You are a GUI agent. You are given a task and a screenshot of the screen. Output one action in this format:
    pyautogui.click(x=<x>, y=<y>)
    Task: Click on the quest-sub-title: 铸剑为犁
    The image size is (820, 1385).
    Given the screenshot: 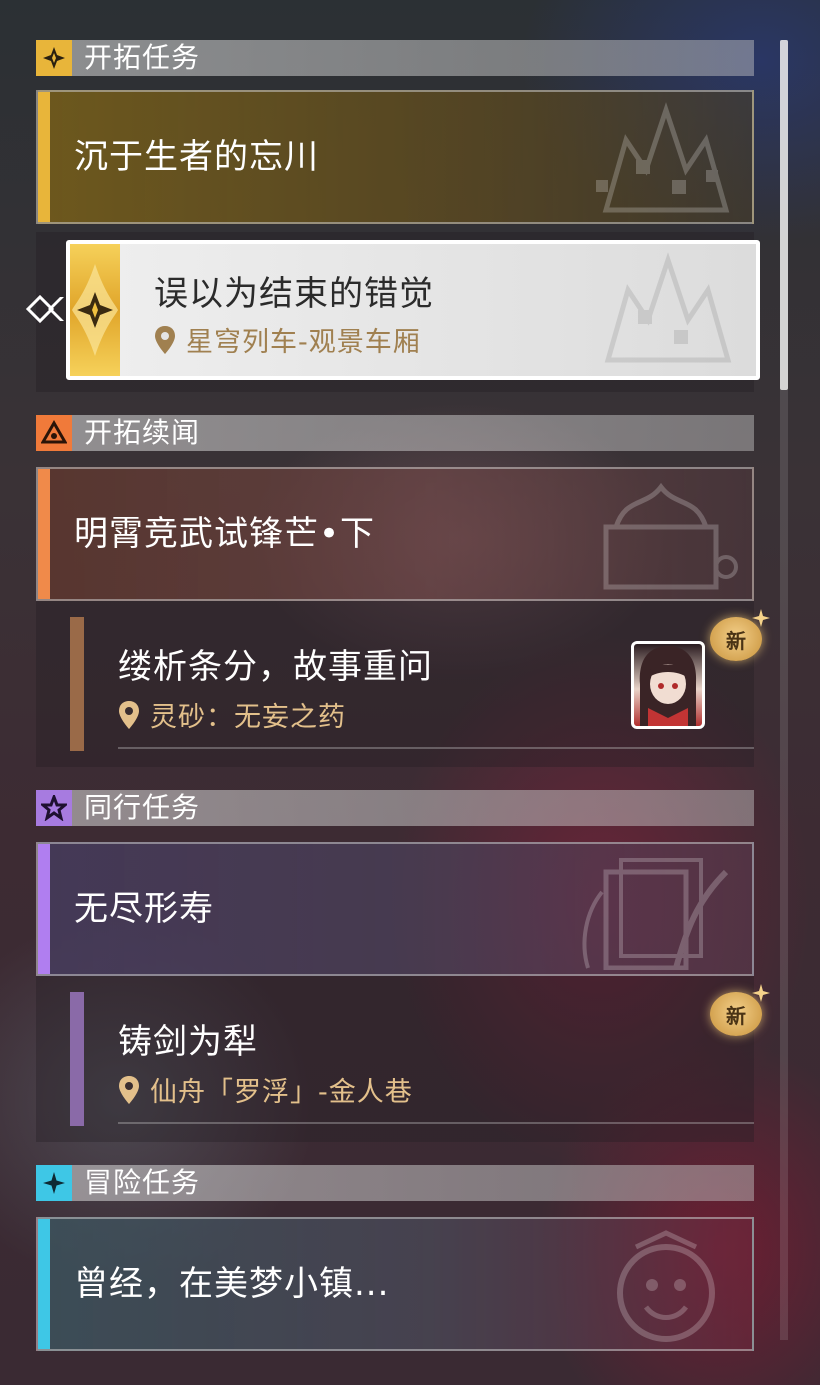 What is the action you would take?
    pyautogui.click(x=188, y=1042)
    